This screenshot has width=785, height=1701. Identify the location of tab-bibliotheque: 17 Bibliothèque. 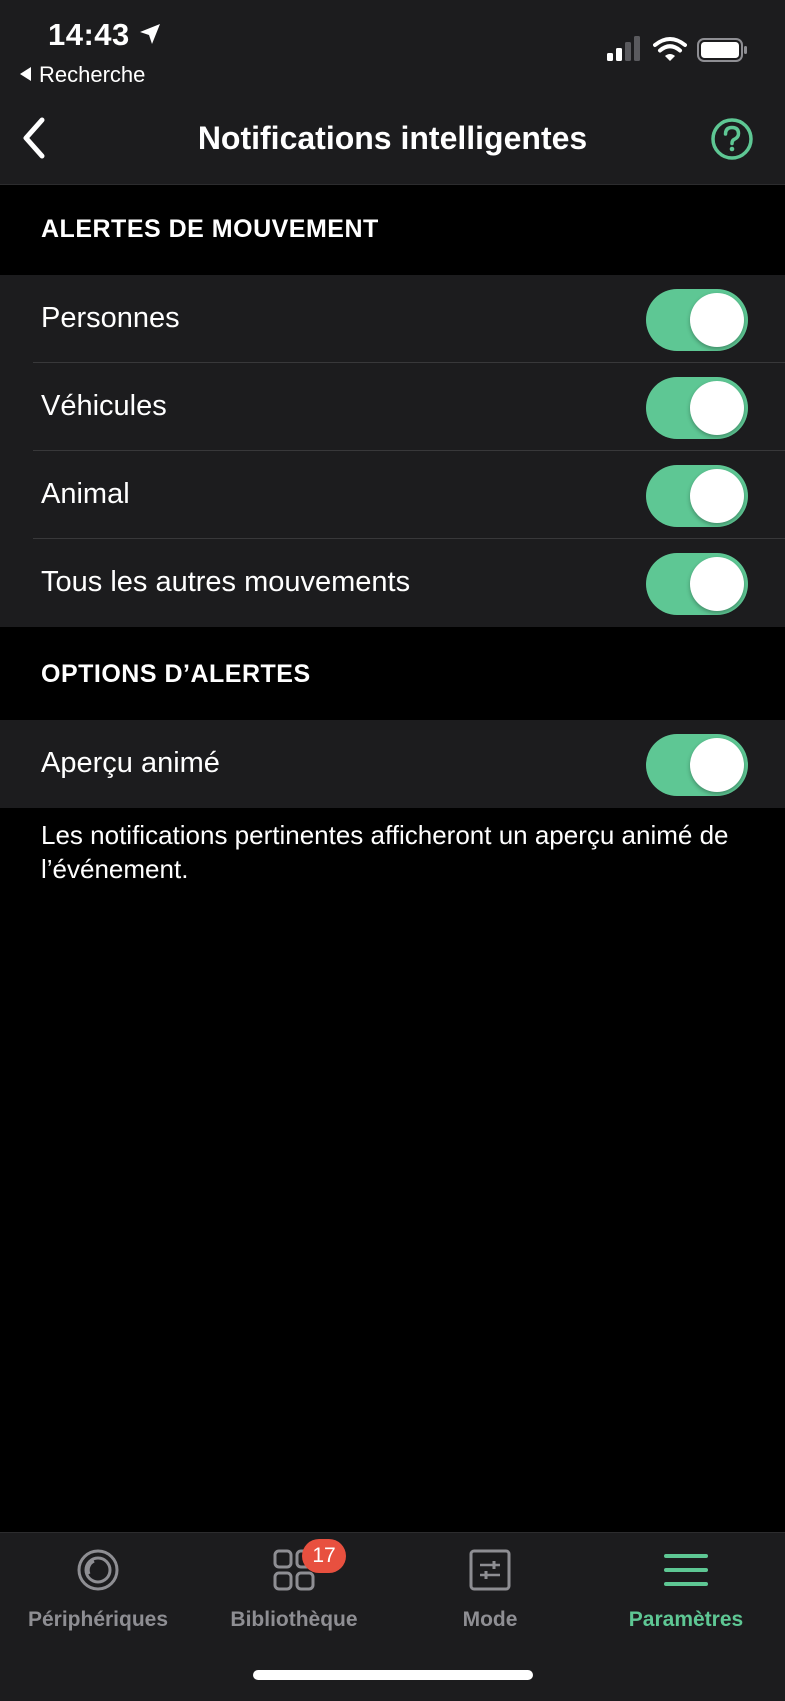
(294, 1593).